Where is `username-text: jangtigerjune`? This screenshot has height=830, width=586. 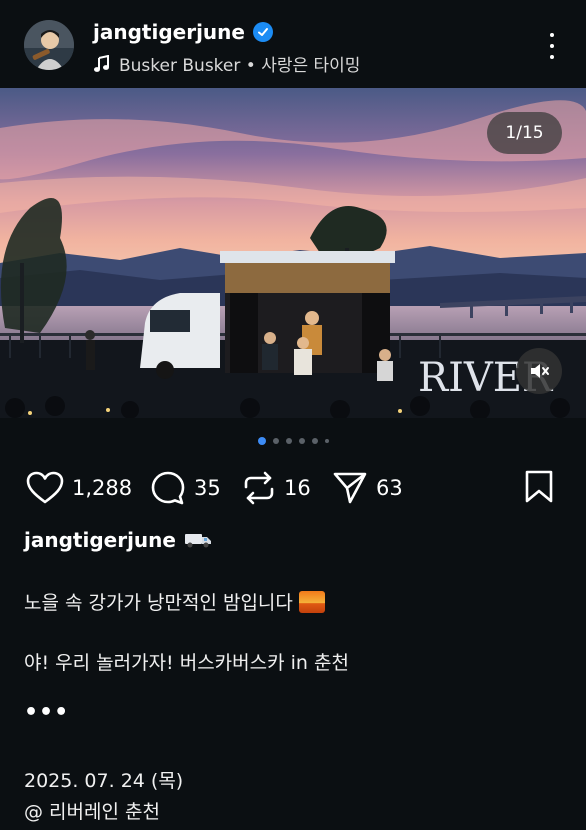 username-text: jangtigerjune is located at coordinates (169, 32).